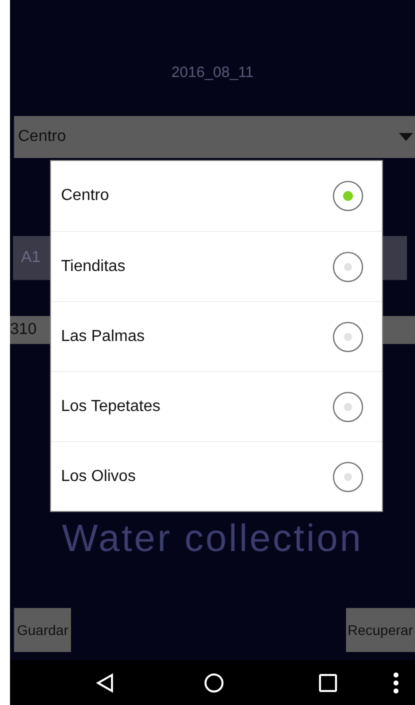  Describe the element at coordinates (328, 683) in the screenshot. I see `recents-icon` at that location.